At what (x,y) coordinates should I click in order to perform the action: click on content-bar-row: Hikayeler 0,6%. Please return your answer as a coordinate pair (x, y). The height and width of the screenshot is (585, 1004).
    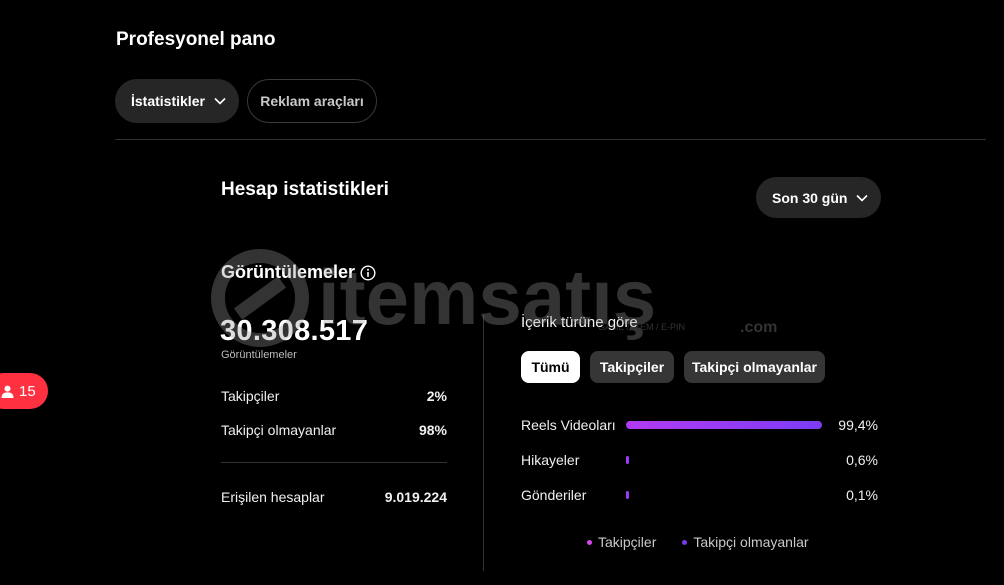
    Looking at the image, I should click on (699, 460).